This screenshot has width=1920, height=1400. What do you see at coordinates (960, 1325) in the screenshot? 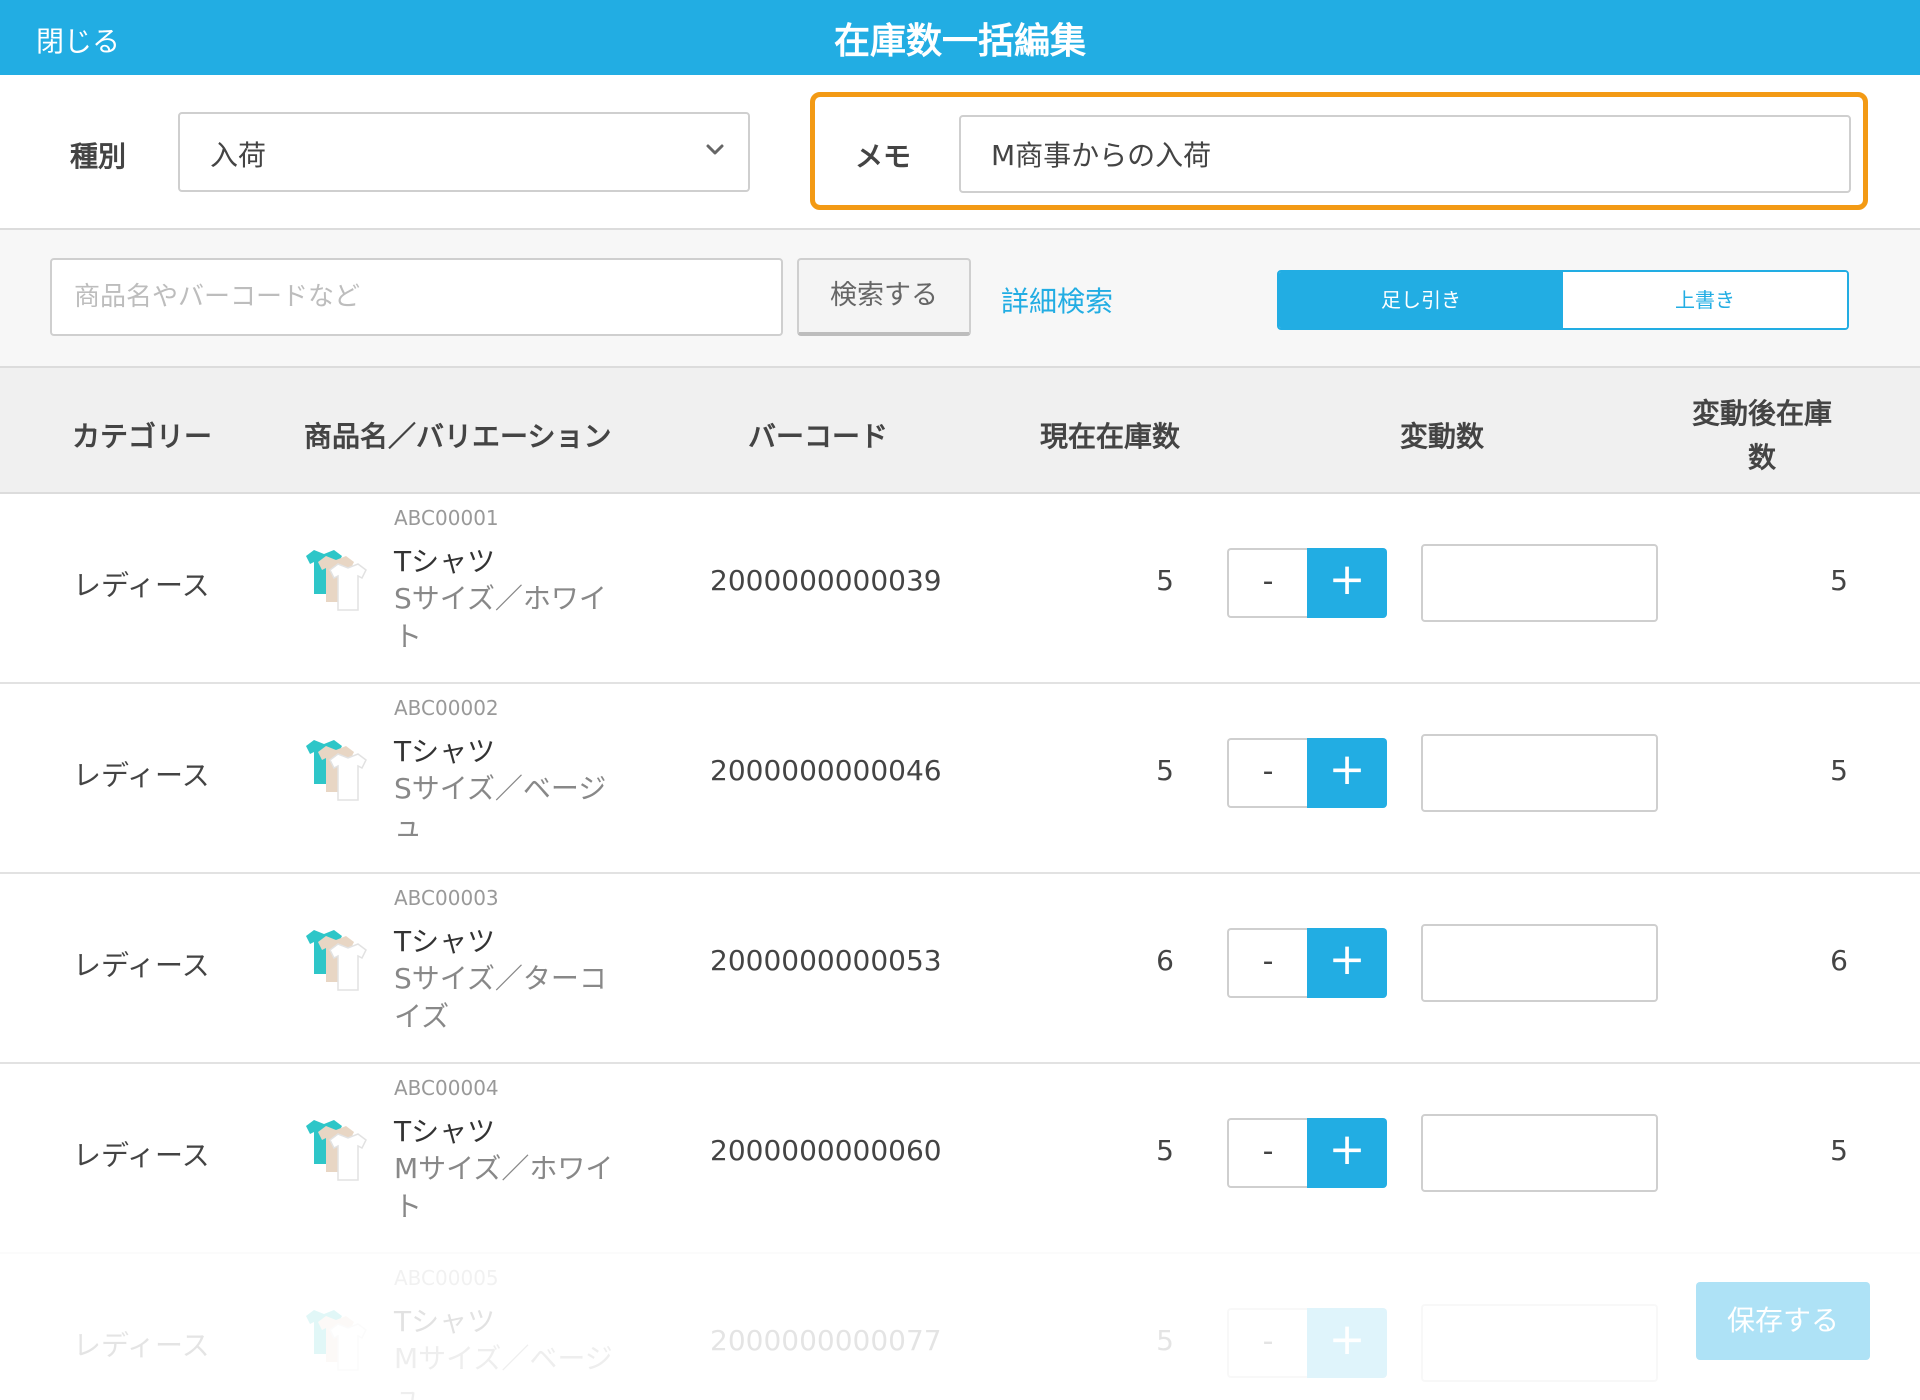
I see `bottom-overlay` at bounding box center [960, 1325].